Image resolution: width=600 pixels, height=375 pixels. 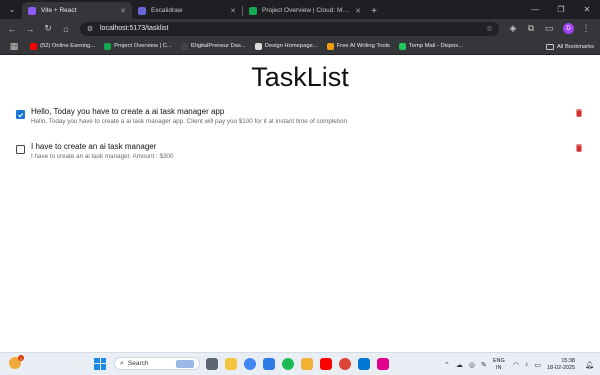 What do you see at coordinates (90, 29) in the screenshot?
I see `site-info-icon: ⚙` at bounding box center [90, 29].